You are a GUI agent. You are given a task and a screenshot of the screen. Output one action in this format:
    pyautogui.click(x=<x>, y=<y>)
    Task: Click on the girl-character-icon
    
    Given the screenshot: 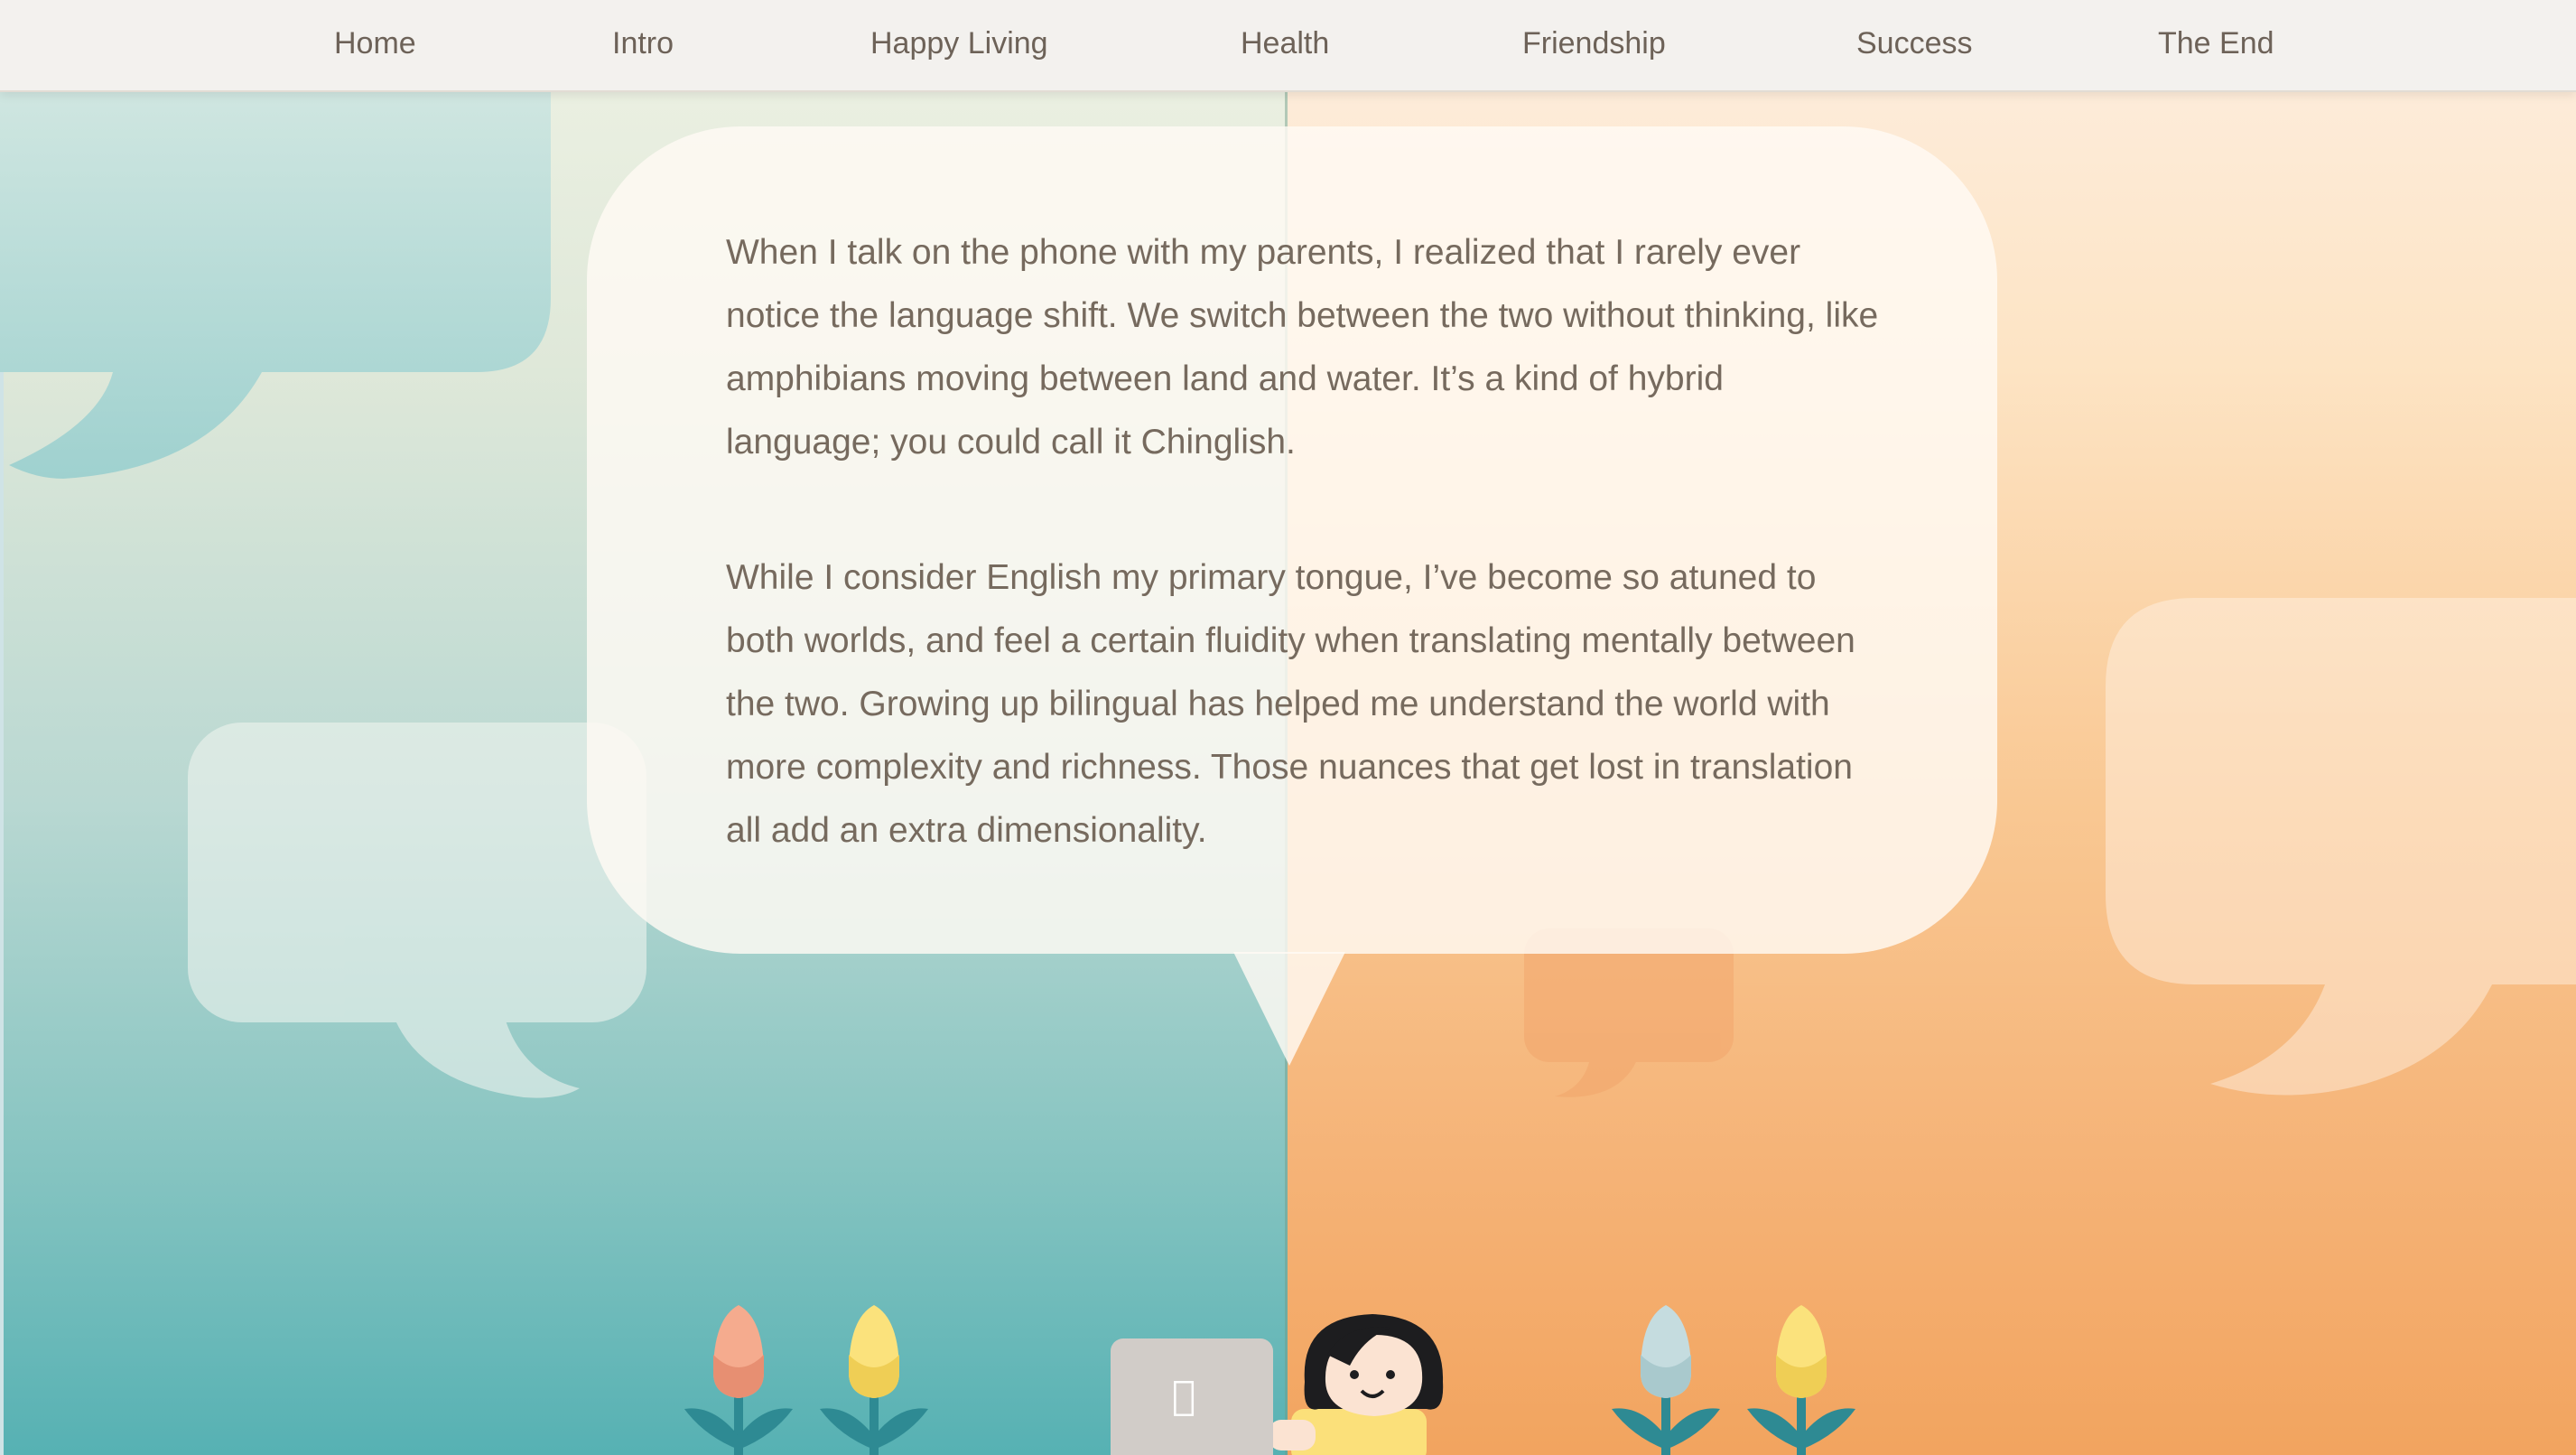 What is the action you would take?
    pyautogui.click(x=1356, y=1384)
    